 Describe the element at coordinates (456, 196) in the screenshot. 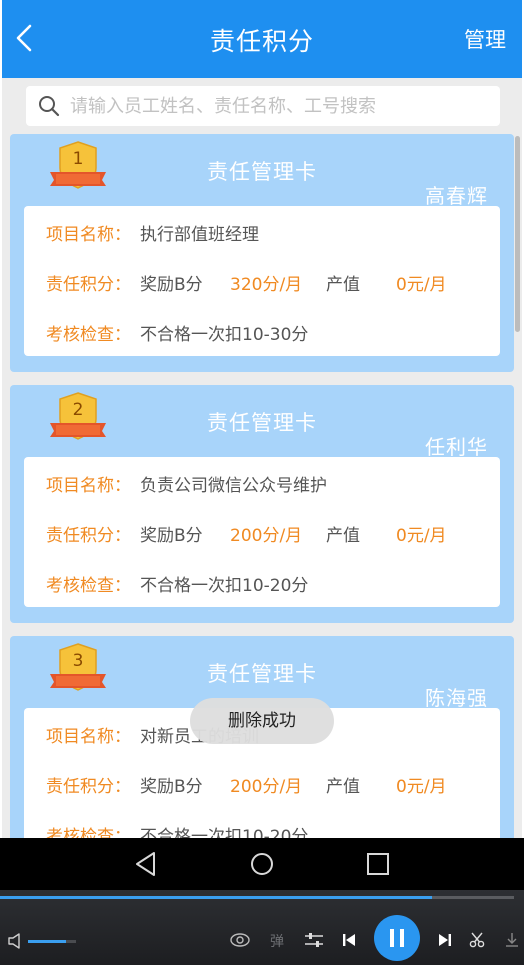

I see `employee-name: 高春辉` at that location.